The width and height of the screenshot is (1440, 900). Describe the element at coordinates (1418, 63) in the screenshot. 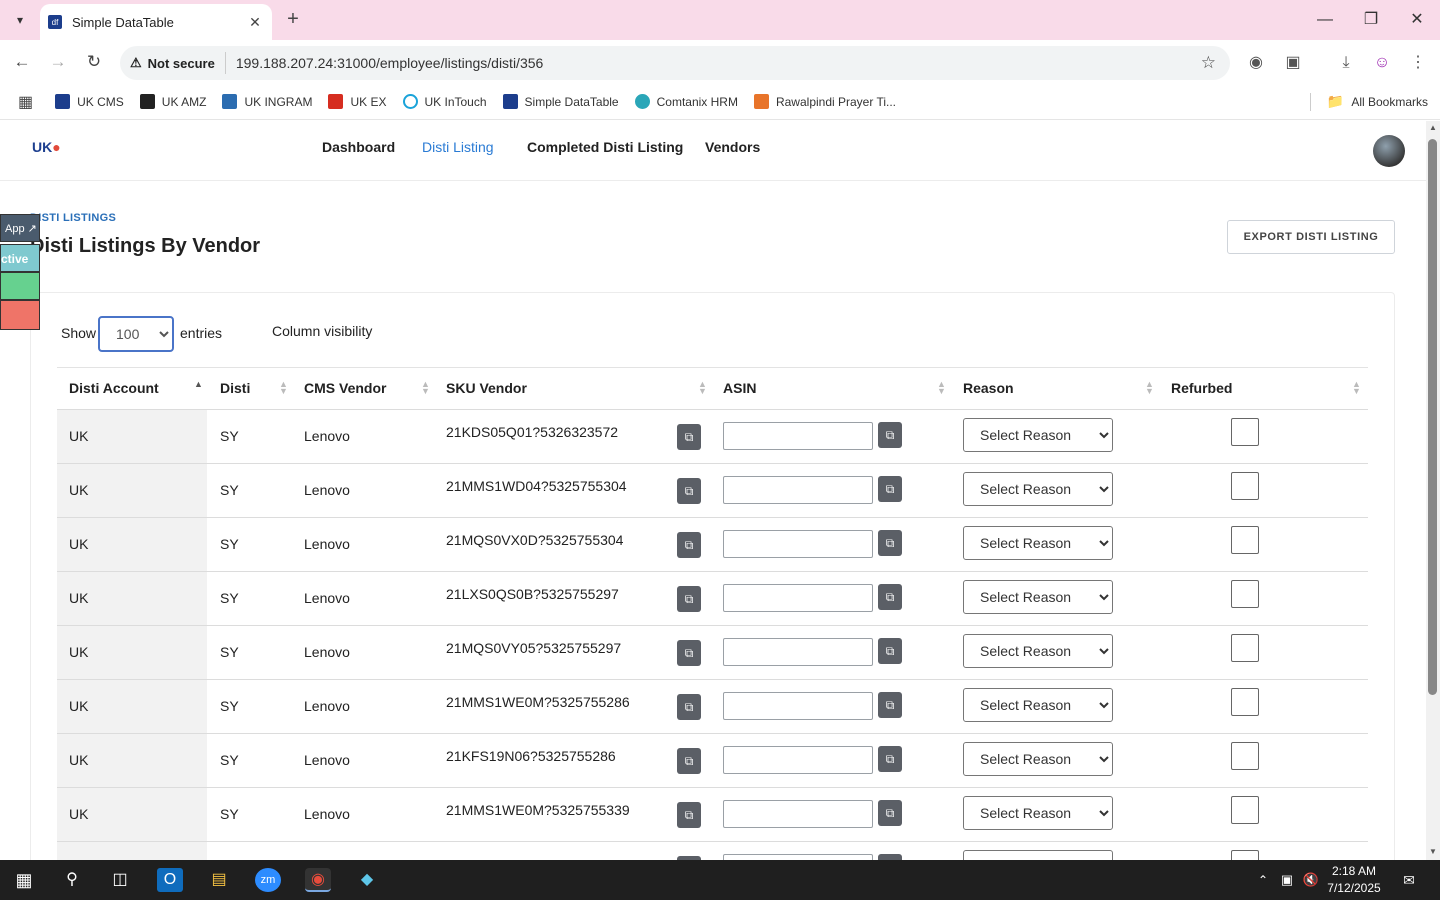

I see `menu-dots-icon: ⋮` at that location.